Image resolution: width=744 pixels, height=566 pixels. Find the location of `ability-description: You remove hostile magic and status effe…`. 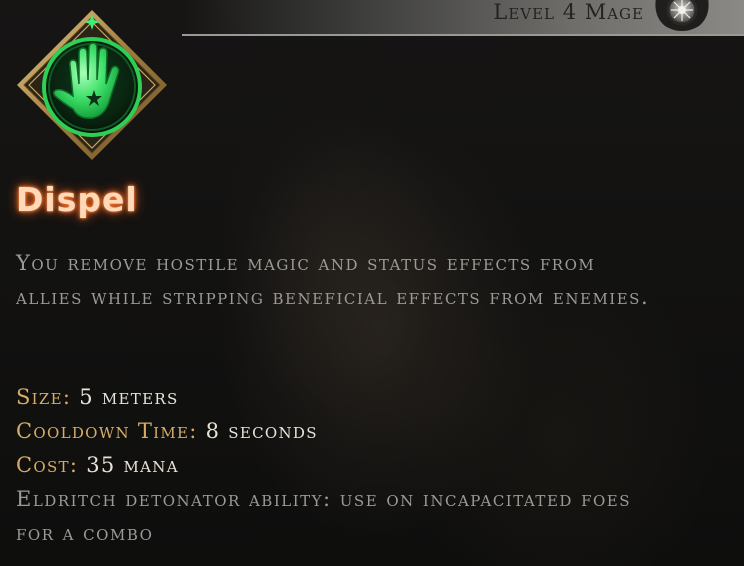

ability-description: You remove hostile magic and status effe… is located at coordinates (333, 280).